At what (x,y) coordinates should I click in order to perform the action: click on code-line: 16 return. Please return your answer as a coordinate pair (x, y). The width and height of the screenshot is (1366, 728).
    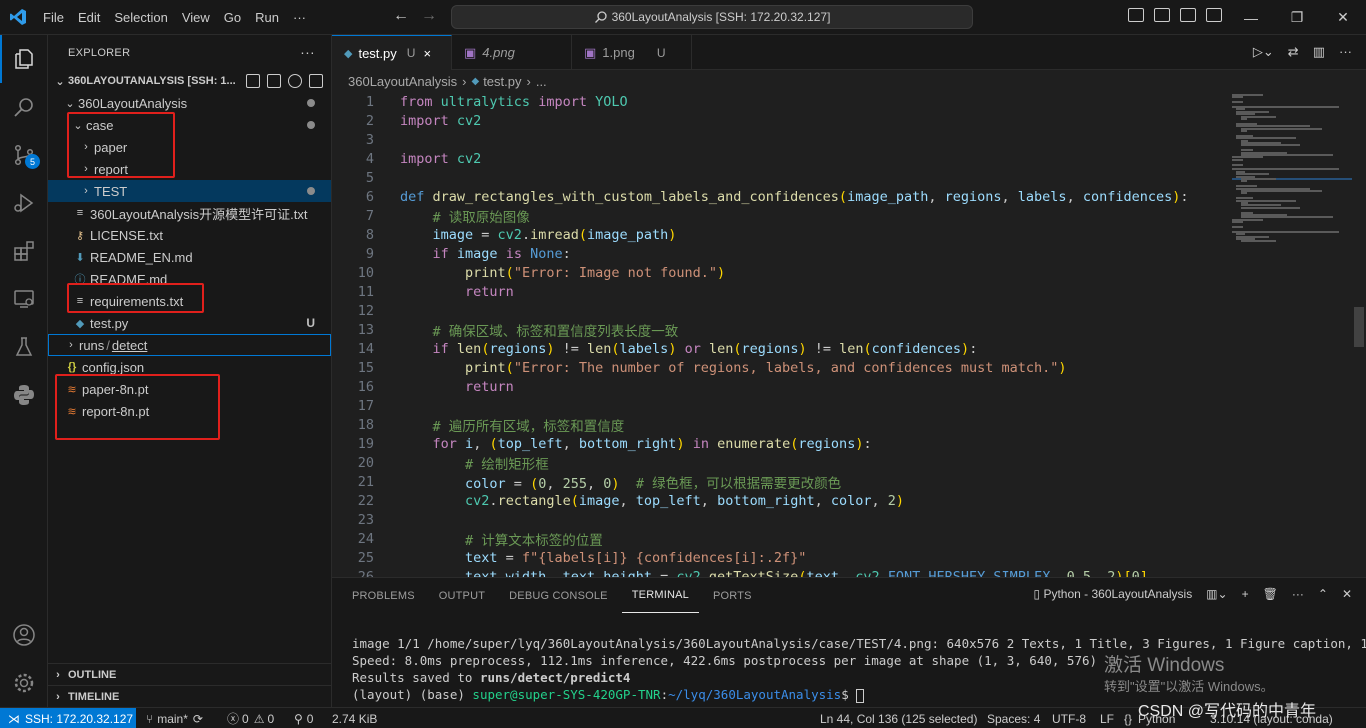
    Looking at the image, I should click on (779, 386).